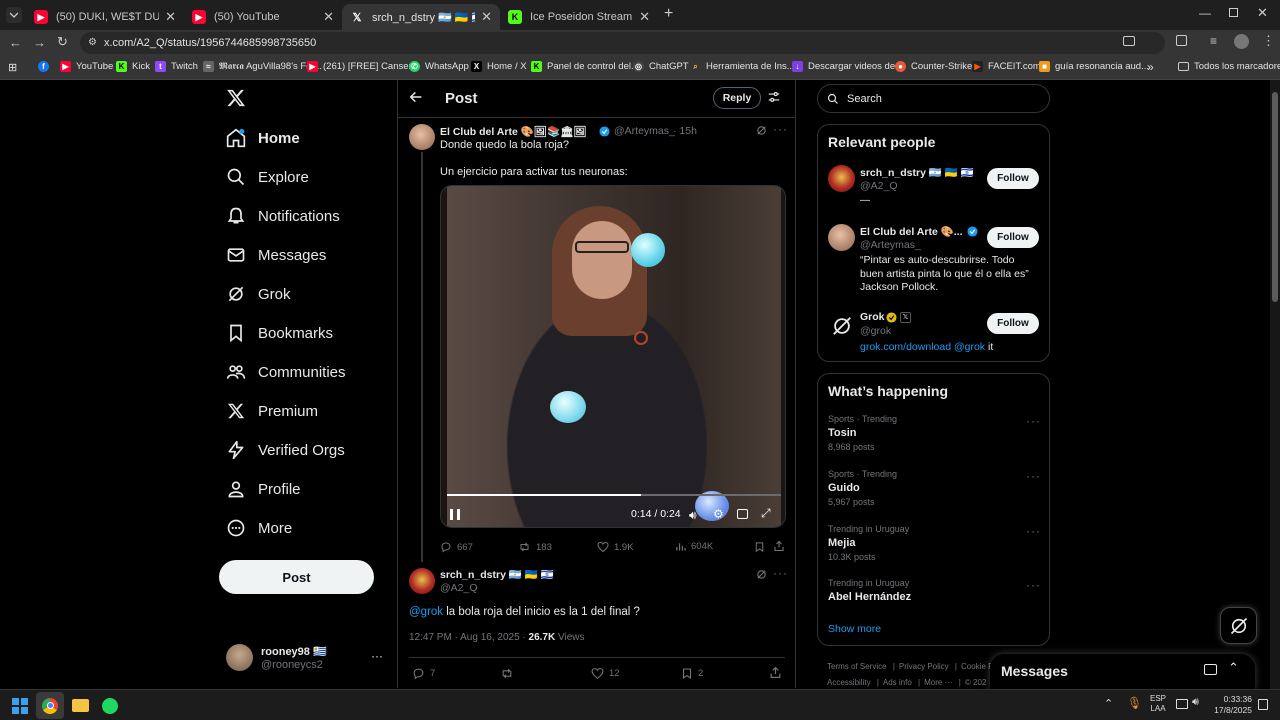 The image size is (1280, 720). What do you see at coordinates (272, 411) in the screenshot?
I see `nav-premium: Premium` at bounding box center [272, 411].